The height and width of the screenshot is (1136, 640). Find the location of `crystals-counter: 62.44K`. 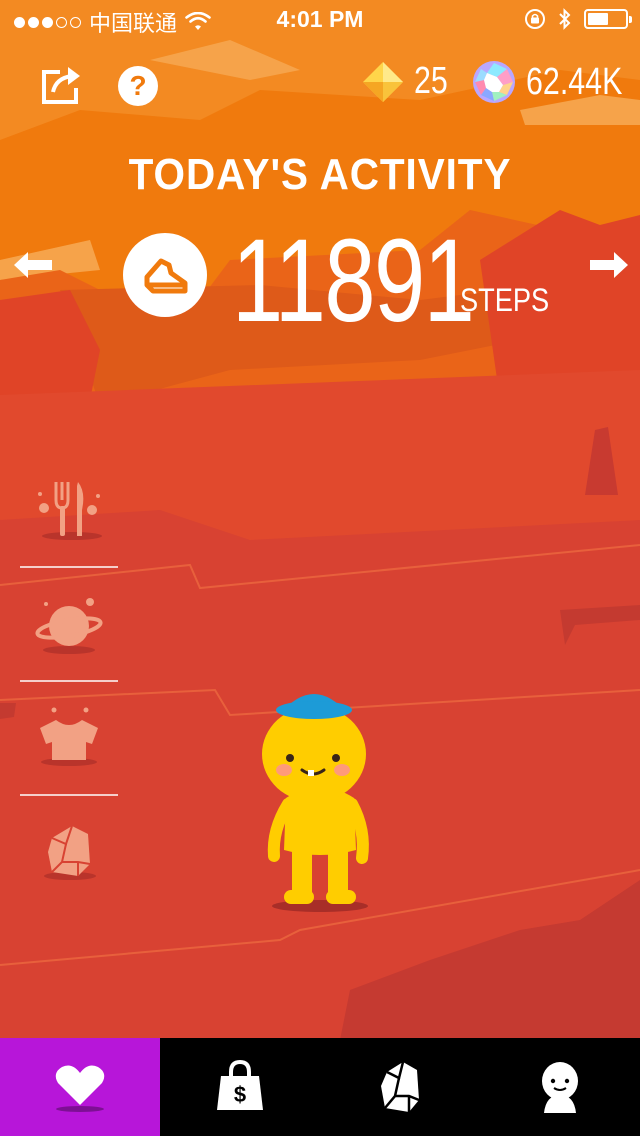

crystals-counter: 62.44K is located at coordinates (556, 82).